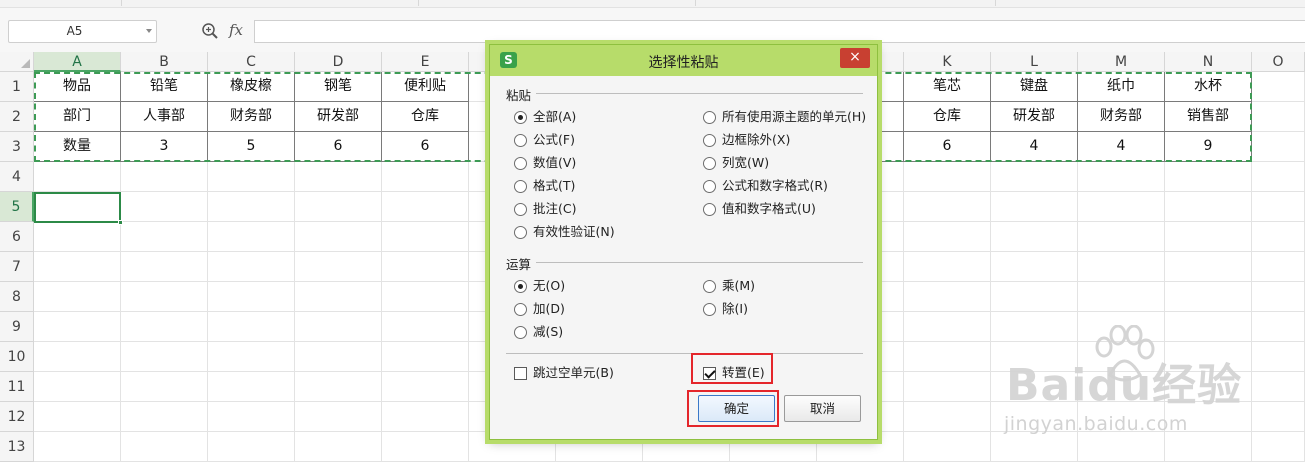 This screenshot has height=470, width=1305. Describe the element at coordinates (947, 297) in the screenshot. I see `cell-k8` at that location.